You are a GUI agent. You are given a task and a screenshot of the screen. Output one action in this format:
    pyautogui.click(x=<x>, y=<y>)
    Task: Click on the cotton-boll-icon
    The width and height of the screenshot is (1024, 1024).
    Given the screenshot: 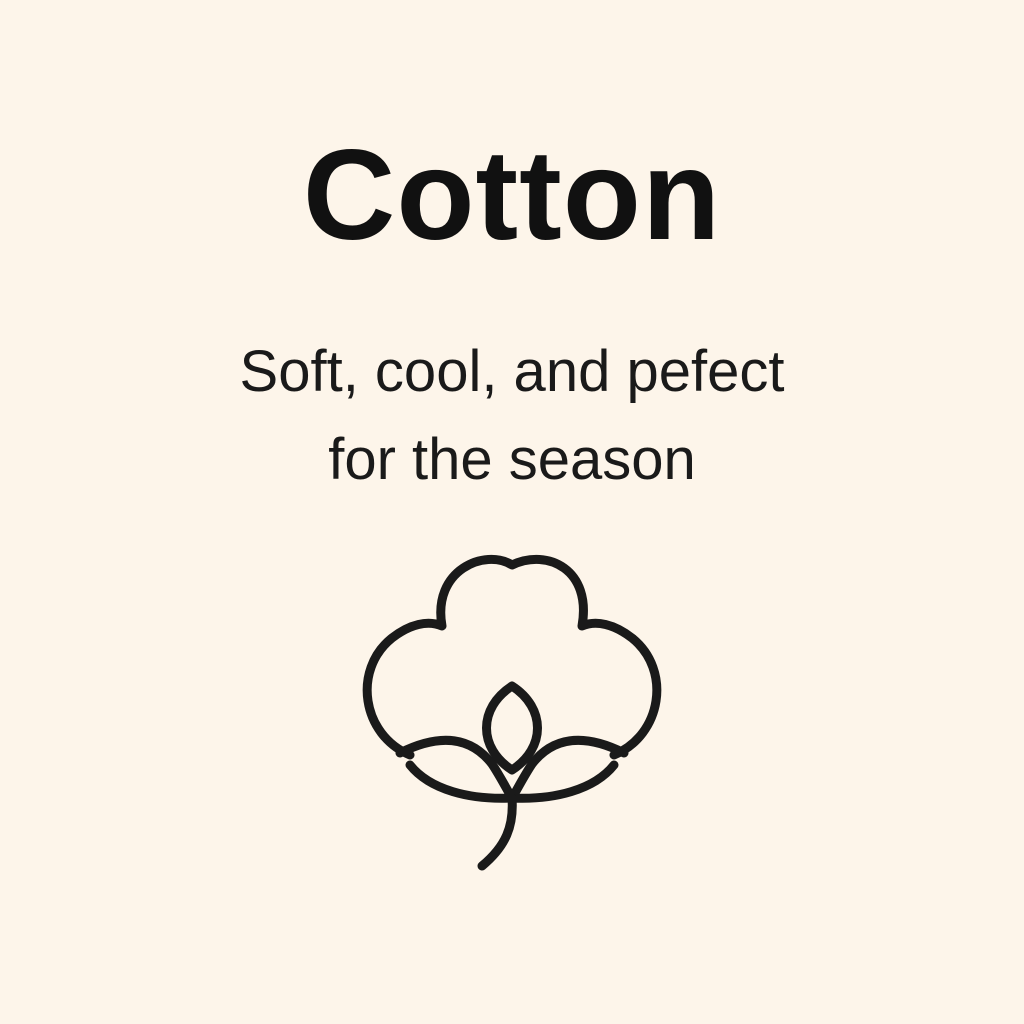 What is the action you would take?
    pyautogui.click(x=512, y=712)
    